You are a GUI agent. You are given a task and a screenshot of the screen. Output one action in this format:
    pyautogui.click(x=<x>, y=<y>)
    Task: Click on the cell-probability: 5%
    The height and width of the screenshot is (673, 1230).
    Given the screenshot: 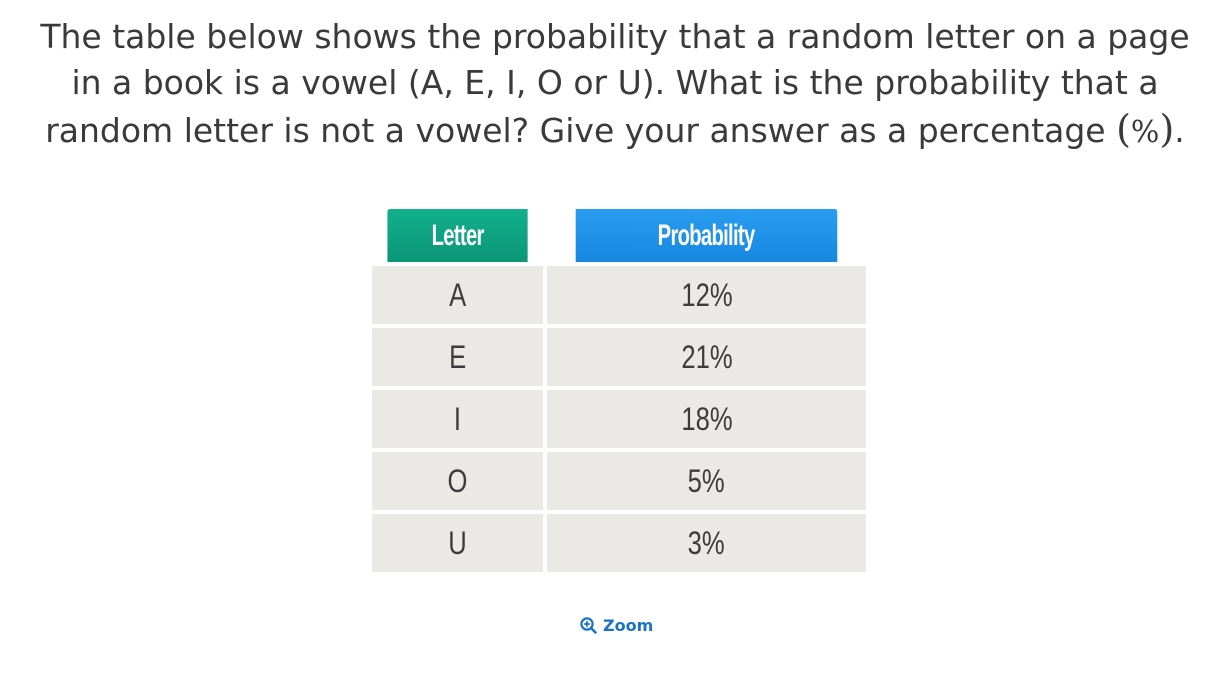 What is the action you would take?
    pyautogui.click(x=706, y=481)
    